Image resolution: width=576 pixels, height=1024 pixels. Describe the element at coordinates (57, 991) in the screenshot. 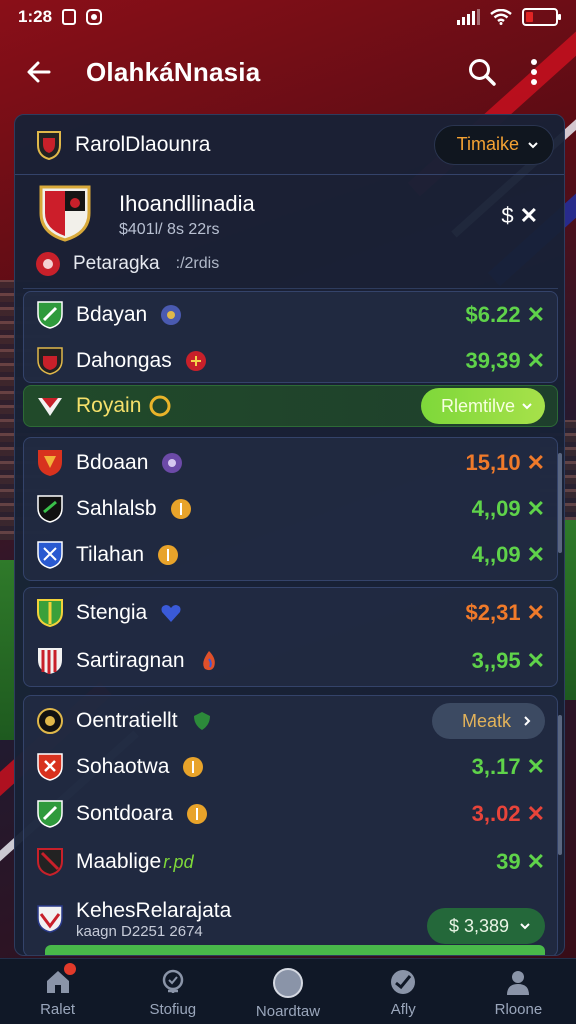

I see `nav-home: Ralet` at that location.